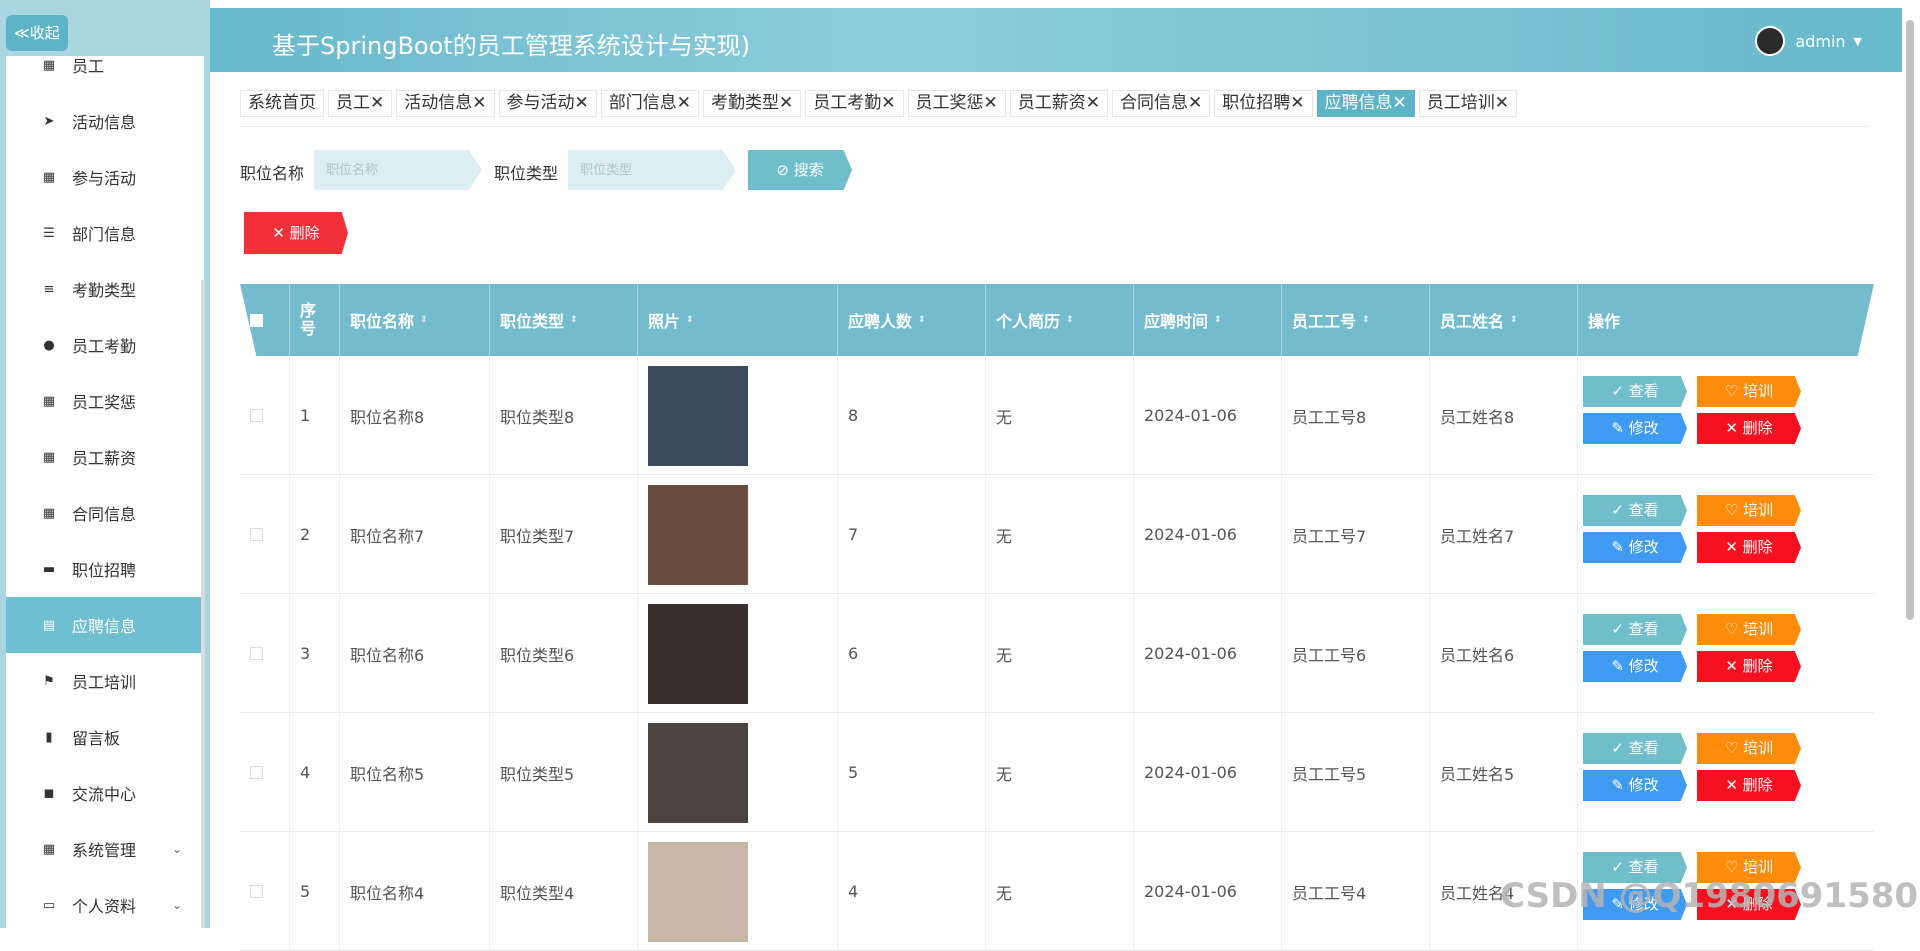  I want to click on sidebar-item: ▬ 职位招聘, so click(105, 569).